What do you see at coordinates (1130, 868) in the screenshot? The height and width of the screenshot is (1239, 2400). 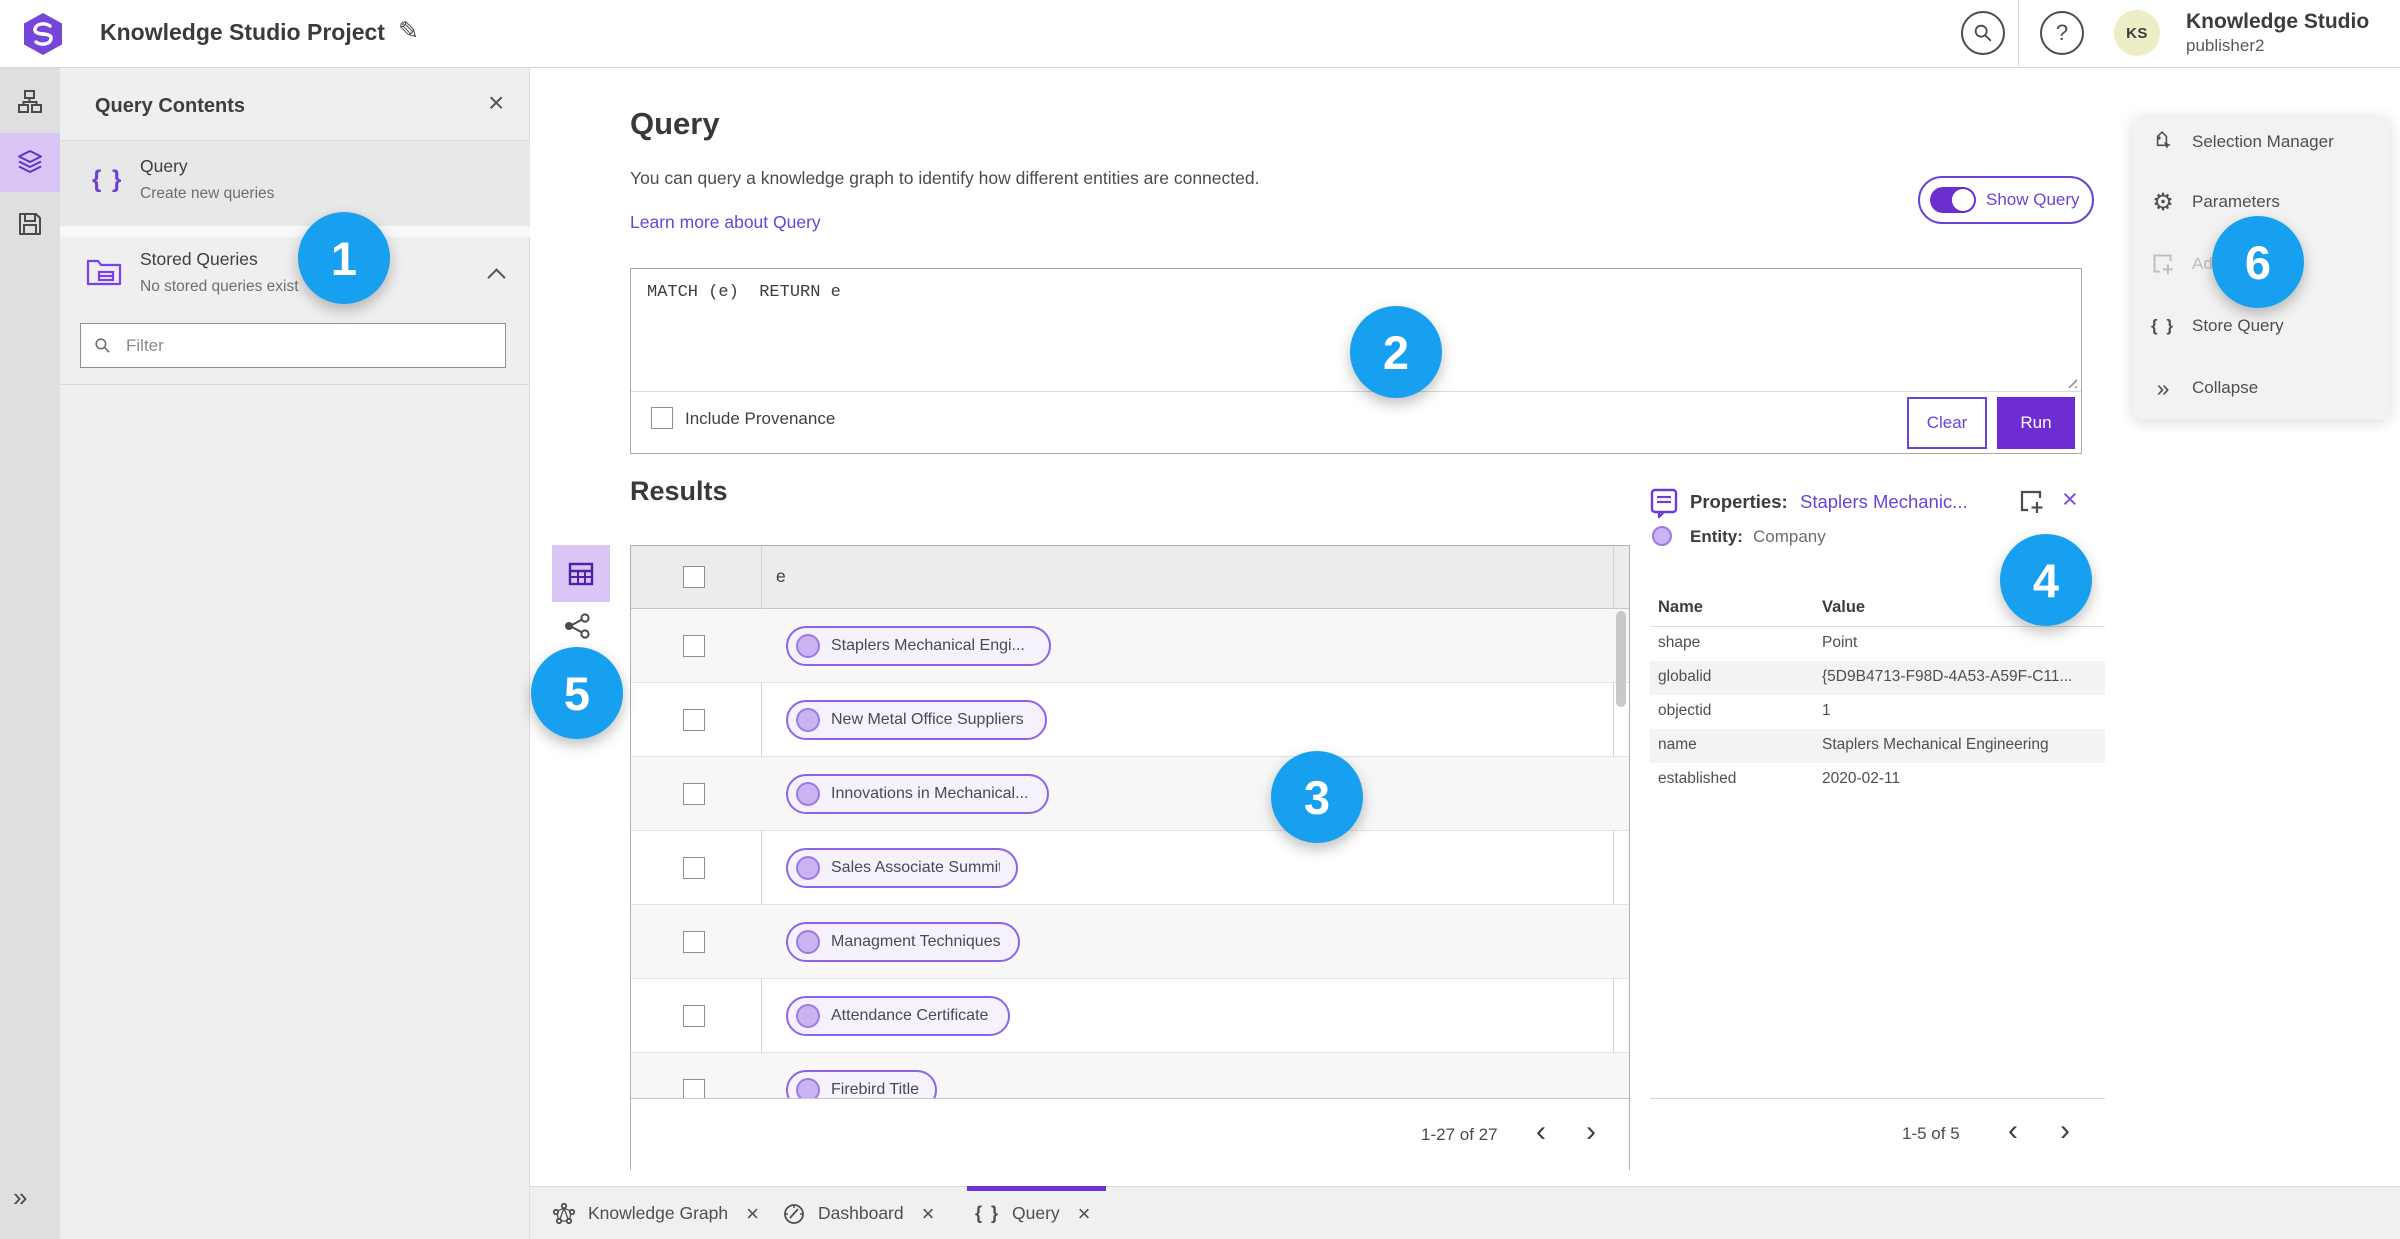 I see `table-row: Sales Associate Summit` at bounding box center [1130, 868].